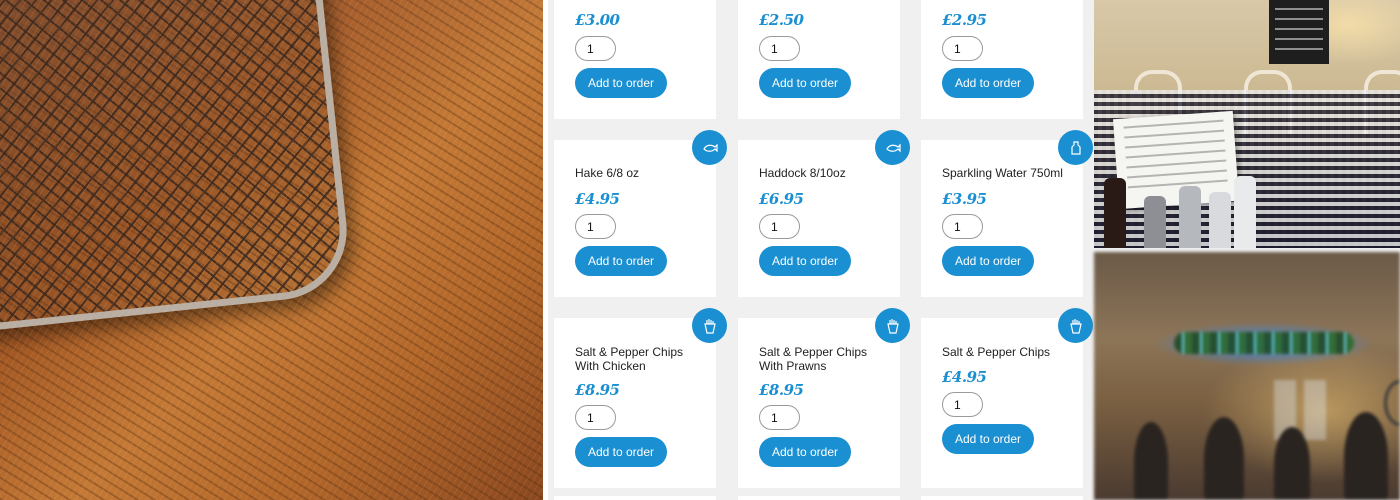 This screenshot has width=1400, height=500. Describe the element at coordinates (819, 59) in the screenshot. I see `product-card: £2.50 Add to order` at that location.